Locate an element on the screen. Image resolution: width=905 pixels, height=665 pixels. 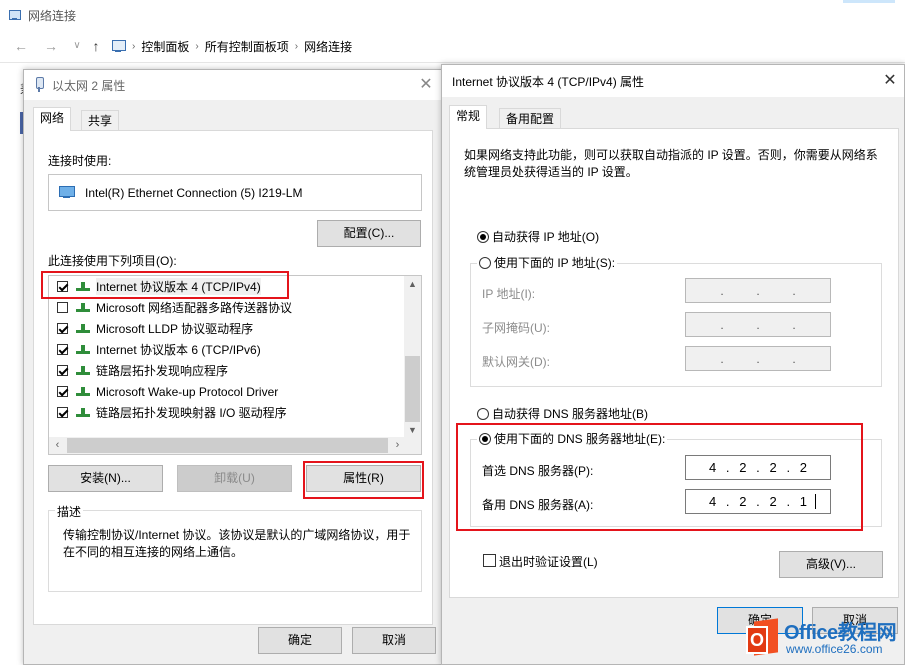
gateway-field: . . . is located at coordinates (758, 358).